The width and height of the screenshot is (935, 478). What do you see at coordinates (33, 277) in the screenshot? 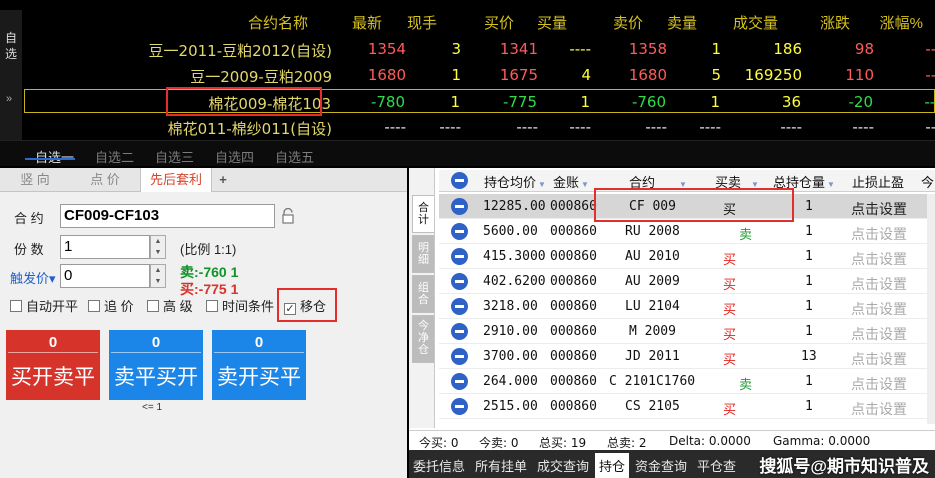
I see `trigger-price-dropdown: 触发价▾` at bounding box center [33, 277].